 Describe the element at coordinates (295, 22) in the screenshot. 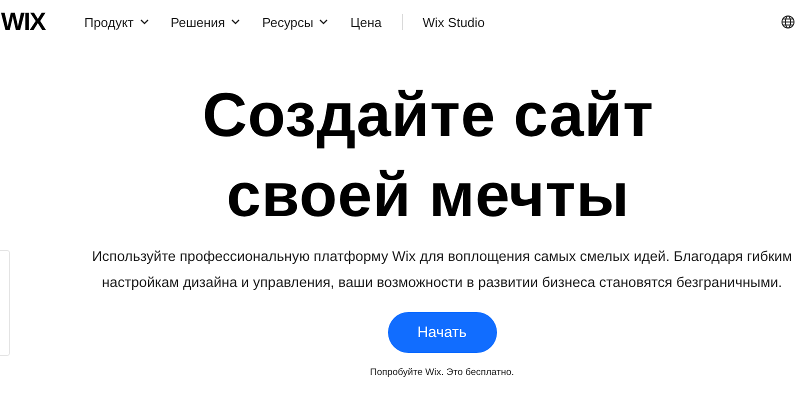

I see `nav-link: Ресурсы` at that location.